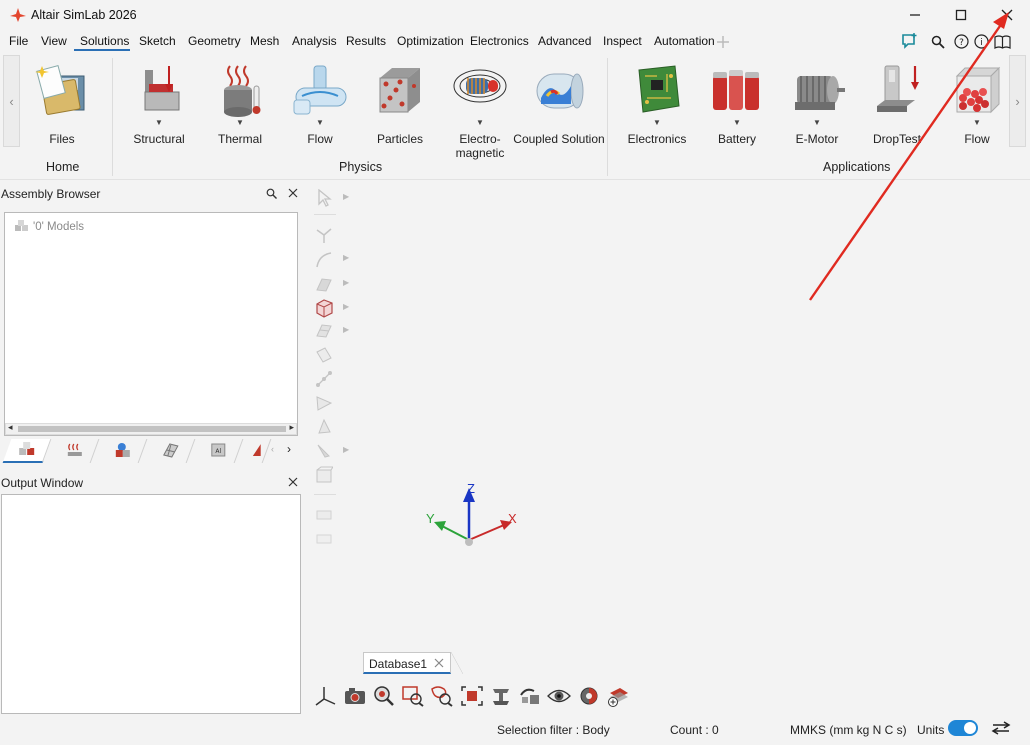 Image resolution: width=1030 pixels, height=745 pixels. I want to click on scroll-thumb, so click(152, 429).